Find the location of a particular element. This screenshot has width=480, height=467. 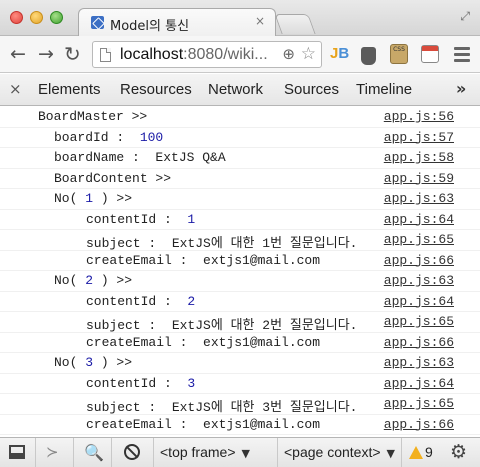

warning-count: 9 is located at coordinates (429, 452).